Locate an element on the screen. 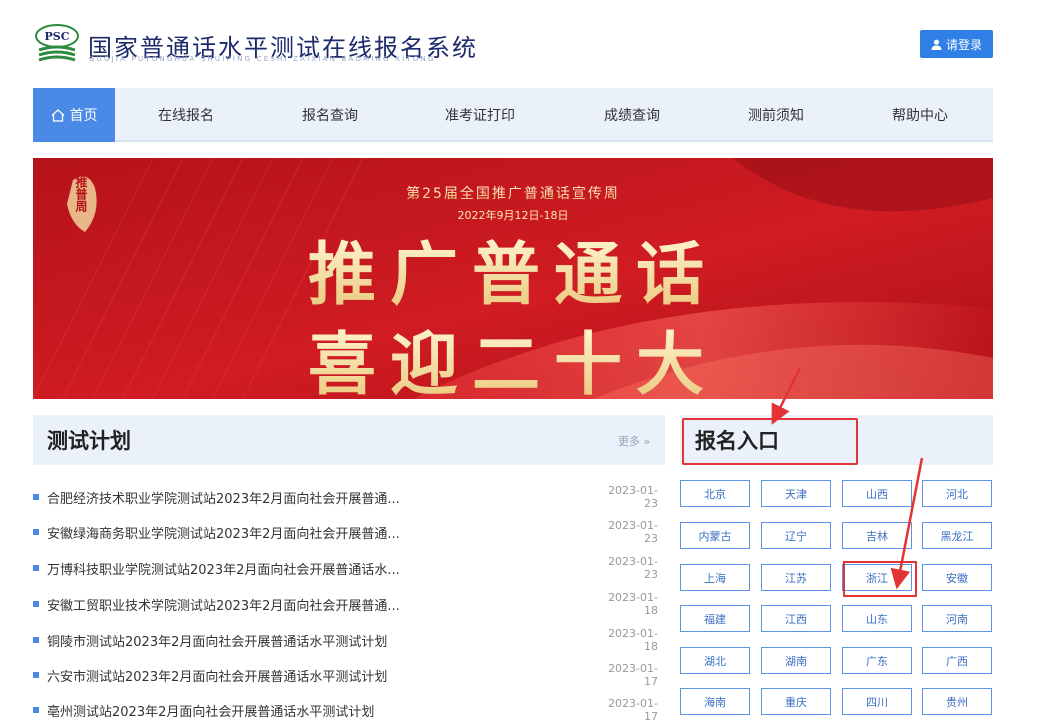 Image resolution: width=1043 pixels, height=728 pixels. nav-home: 首页 is located at coordinates (74, 115).